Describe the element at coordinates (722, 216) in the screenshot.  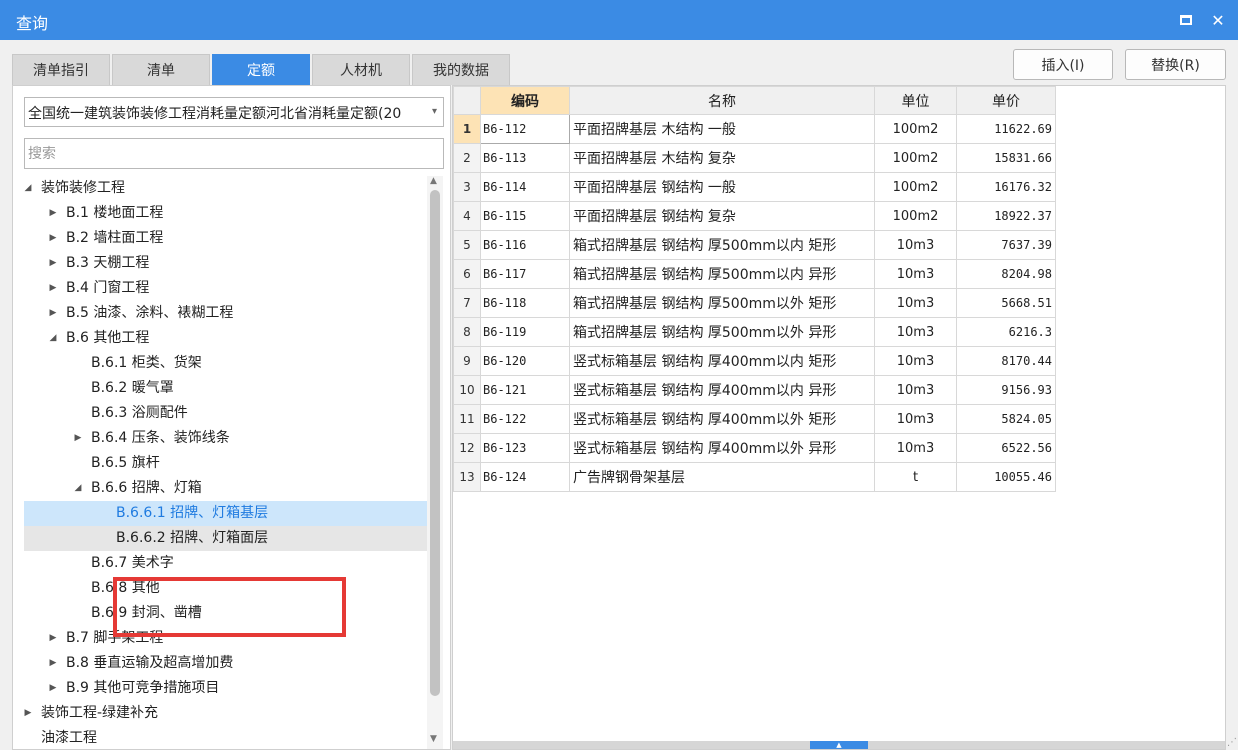
I see `cell-name: 平面招牌基层 钢结构 复杂` at that location.